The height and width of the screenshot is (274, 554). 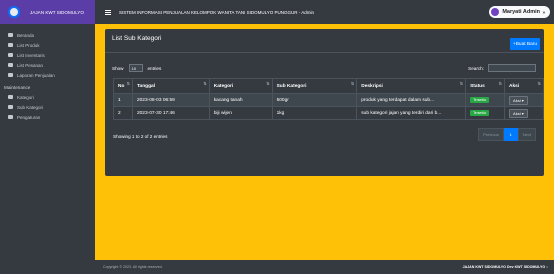 I want to click on sidebar-item-label: List Pesanan, so click(x=30, y=65).